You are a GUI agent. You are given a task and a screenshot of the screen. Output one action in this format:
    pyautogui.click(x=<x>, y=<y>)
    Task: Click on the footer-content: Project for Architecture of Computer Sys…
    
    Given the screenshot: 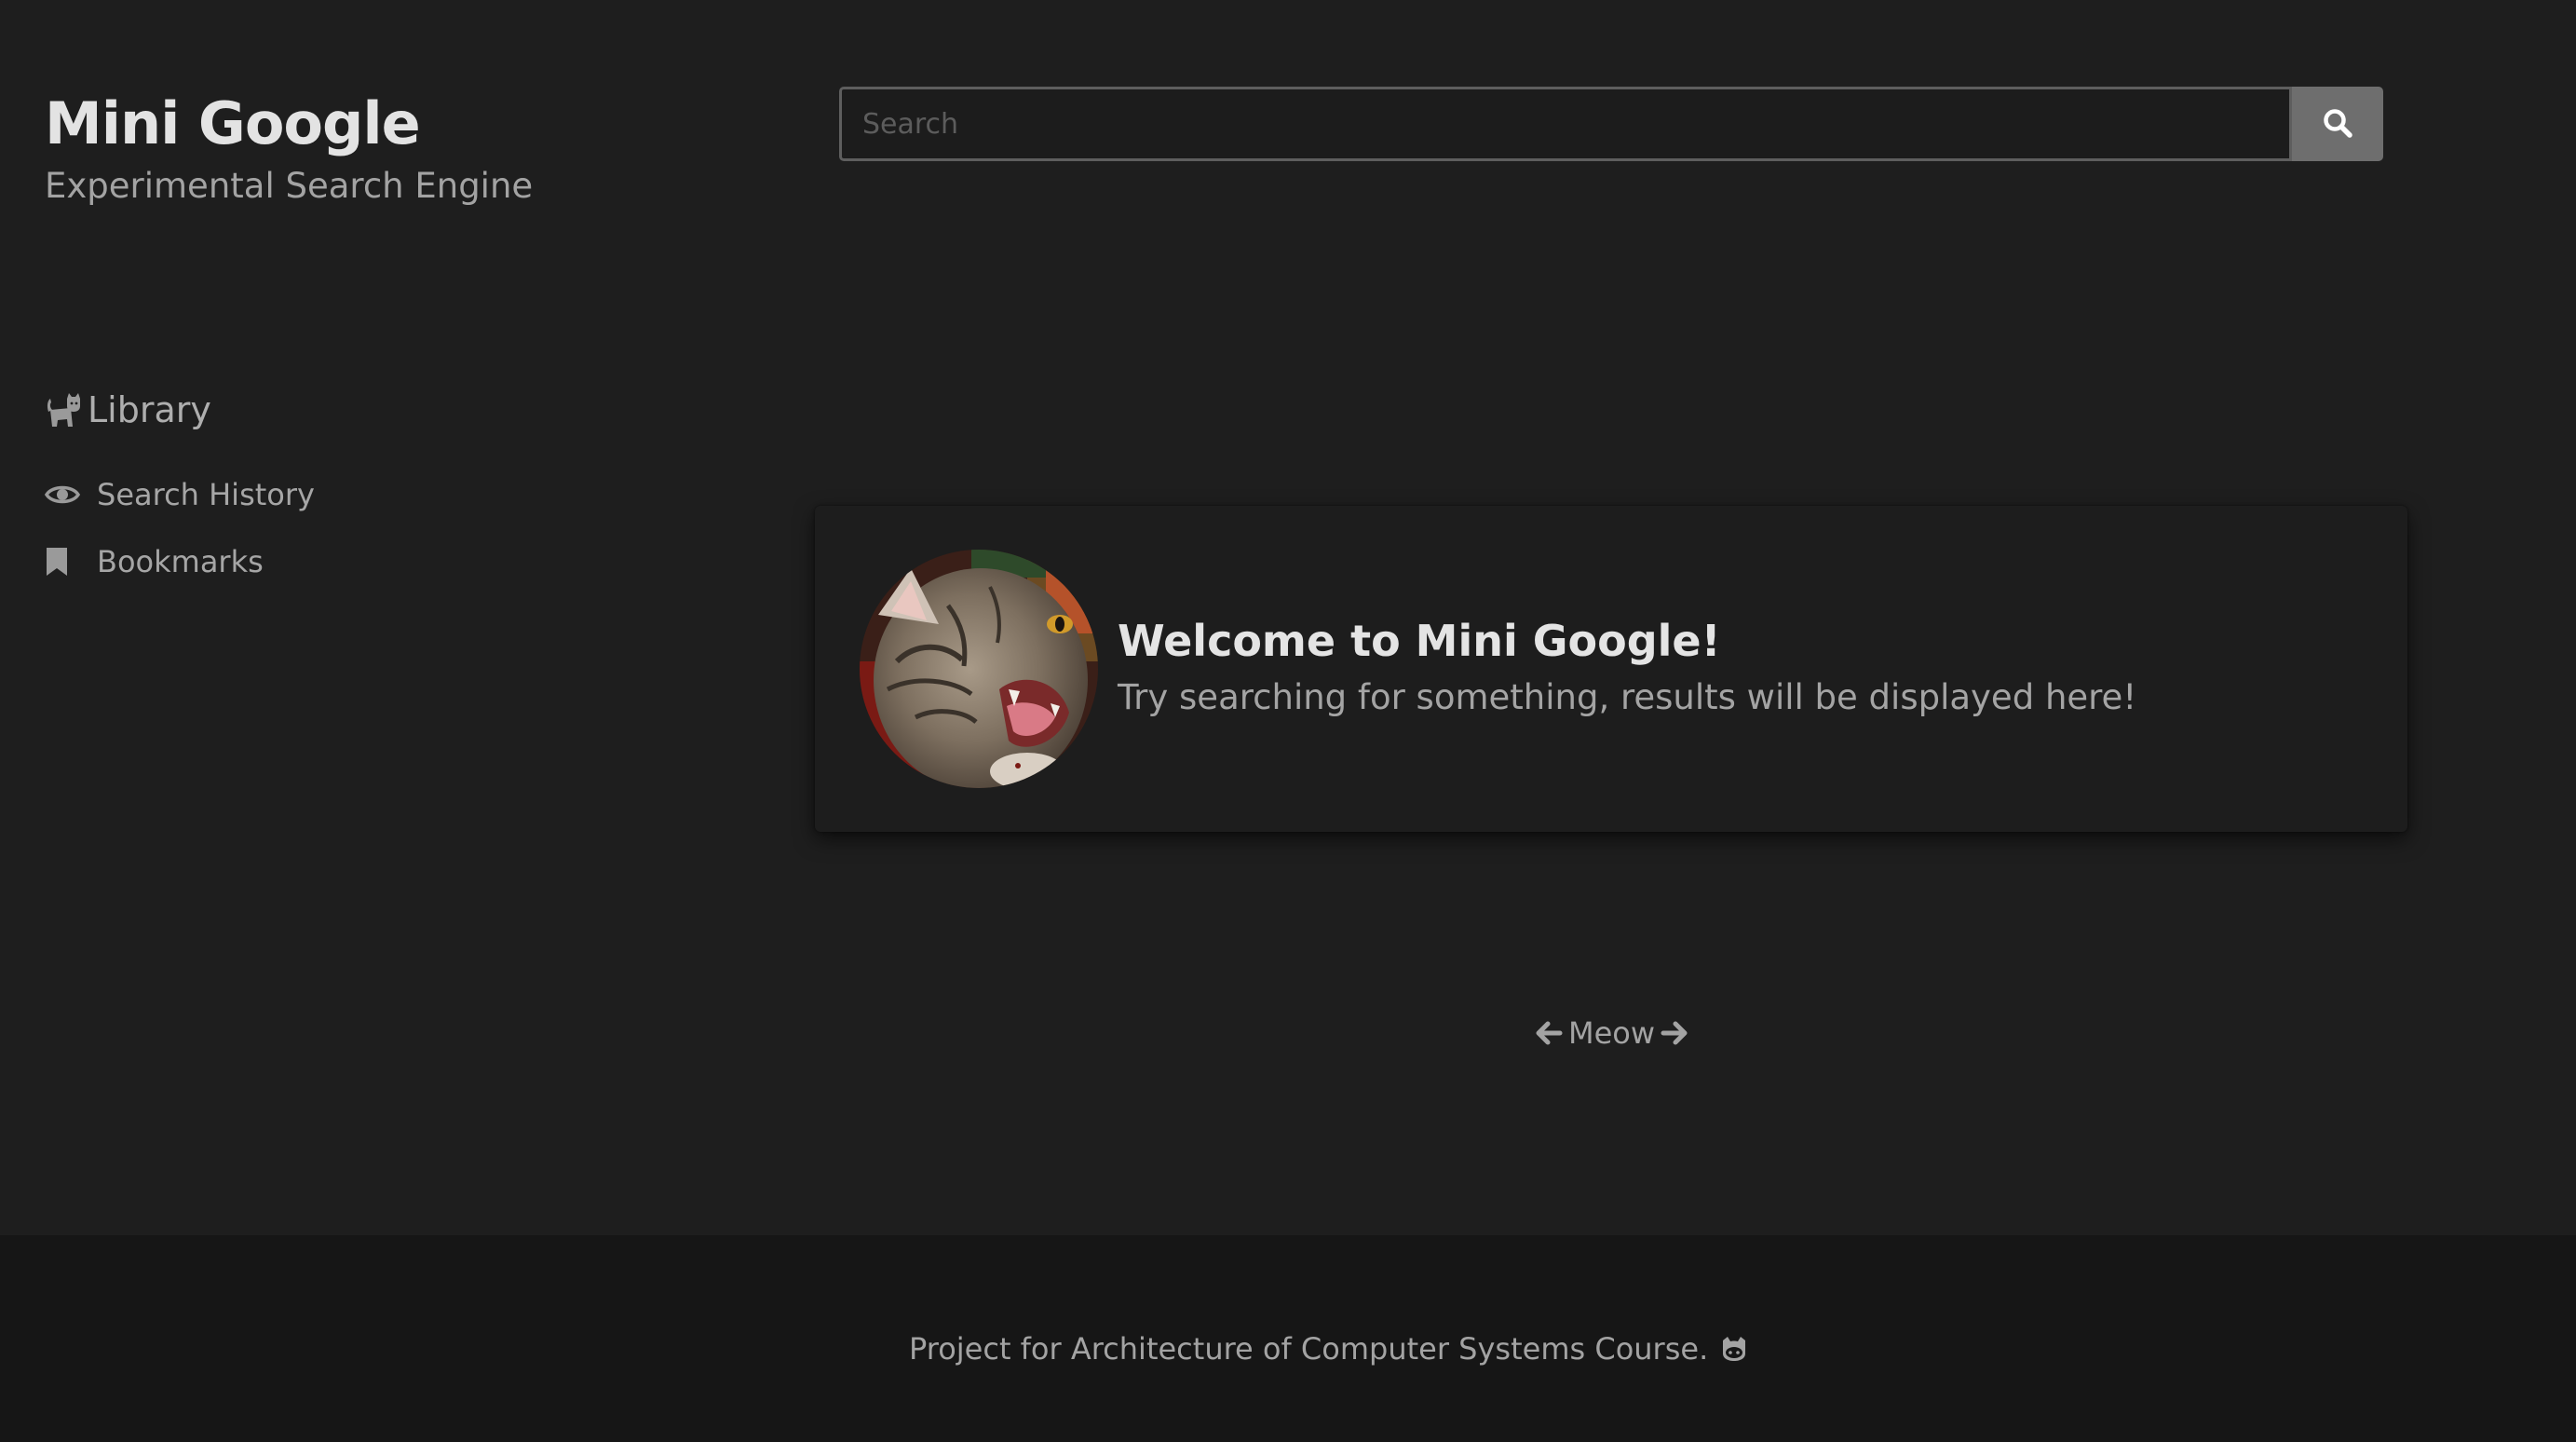 What is the action you would take?
    pyautogui.click(x=1329, y=1349)
    